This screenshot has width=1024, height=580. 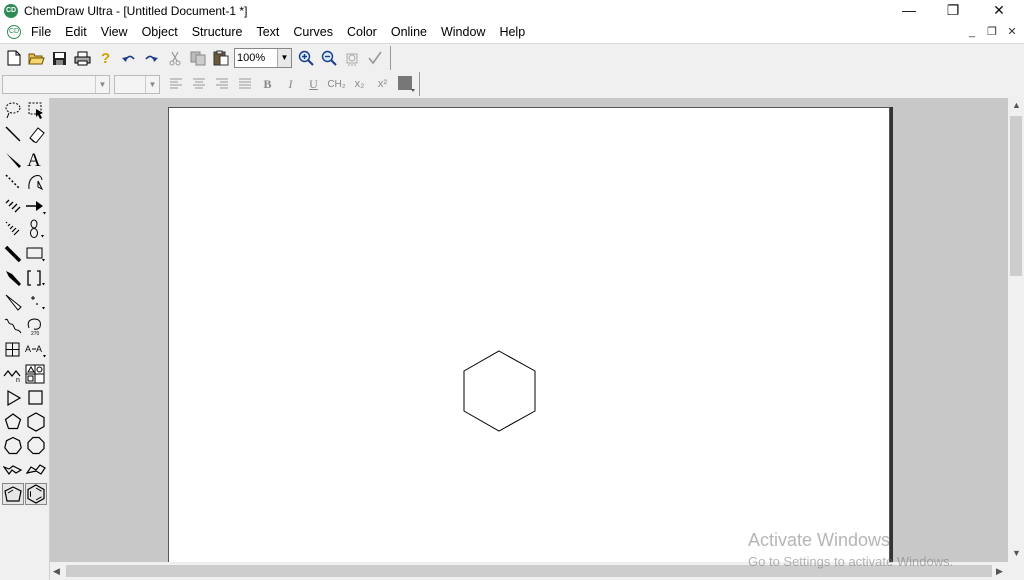 What do you see at coordinates (409, 32) in the screenshot?
I see `menu-online: Online` at bounding box center [409, 32].